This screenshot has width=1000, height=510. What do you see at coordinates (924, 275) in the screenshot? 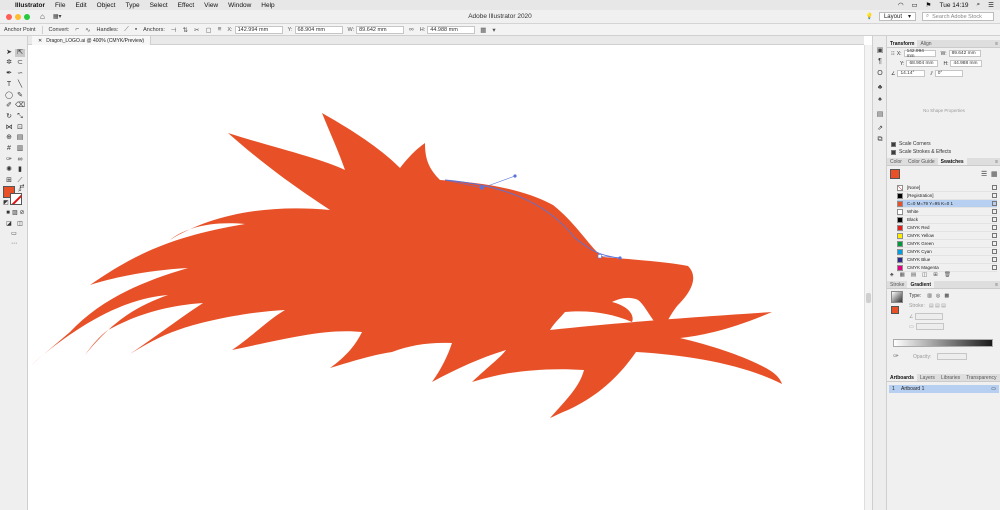
I see `new-group-icon: ◫` at bounding box center [924, 275].